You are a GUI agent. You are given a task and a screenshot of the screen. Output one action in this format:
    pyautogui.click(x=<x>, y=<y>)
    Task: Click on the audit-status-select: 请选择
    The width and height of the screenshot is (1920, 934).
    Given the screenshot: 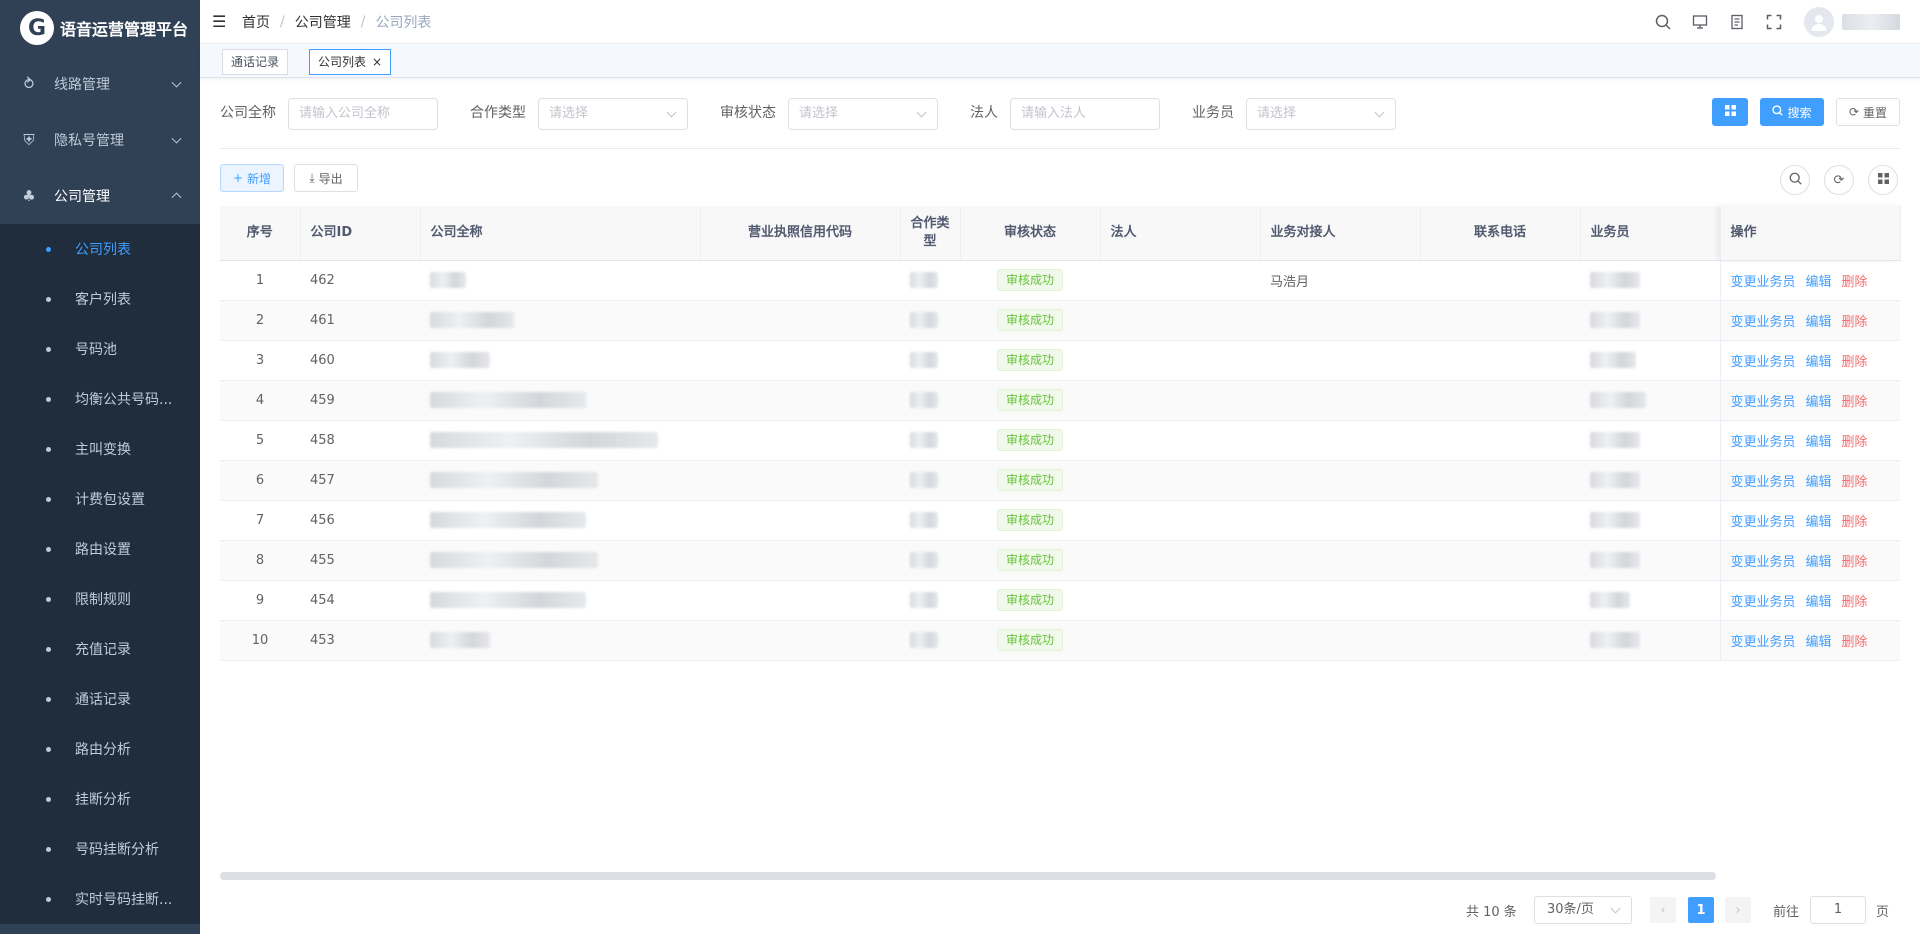 What is the action you would take?
    pyautogui.click(x=863, y=114)
    